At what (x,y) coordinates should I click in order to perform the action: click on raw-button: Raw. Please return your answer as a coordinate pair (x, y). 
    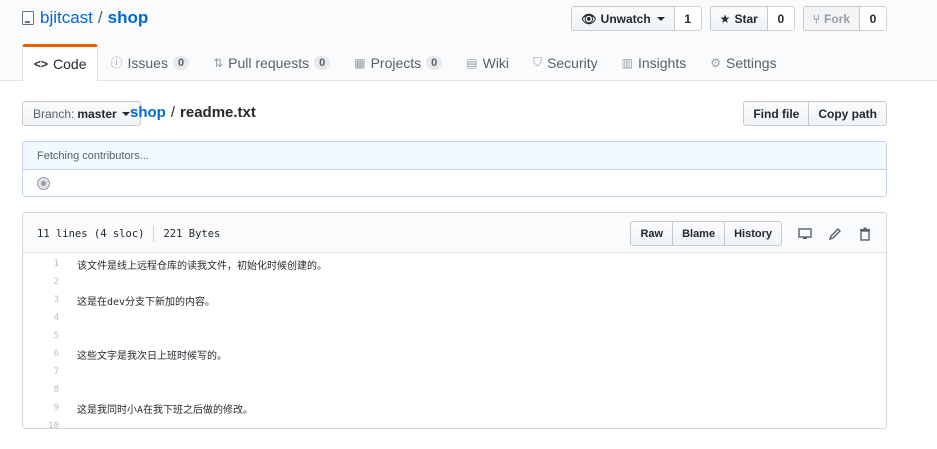
    Looking at the image, I should click on (652, 233).